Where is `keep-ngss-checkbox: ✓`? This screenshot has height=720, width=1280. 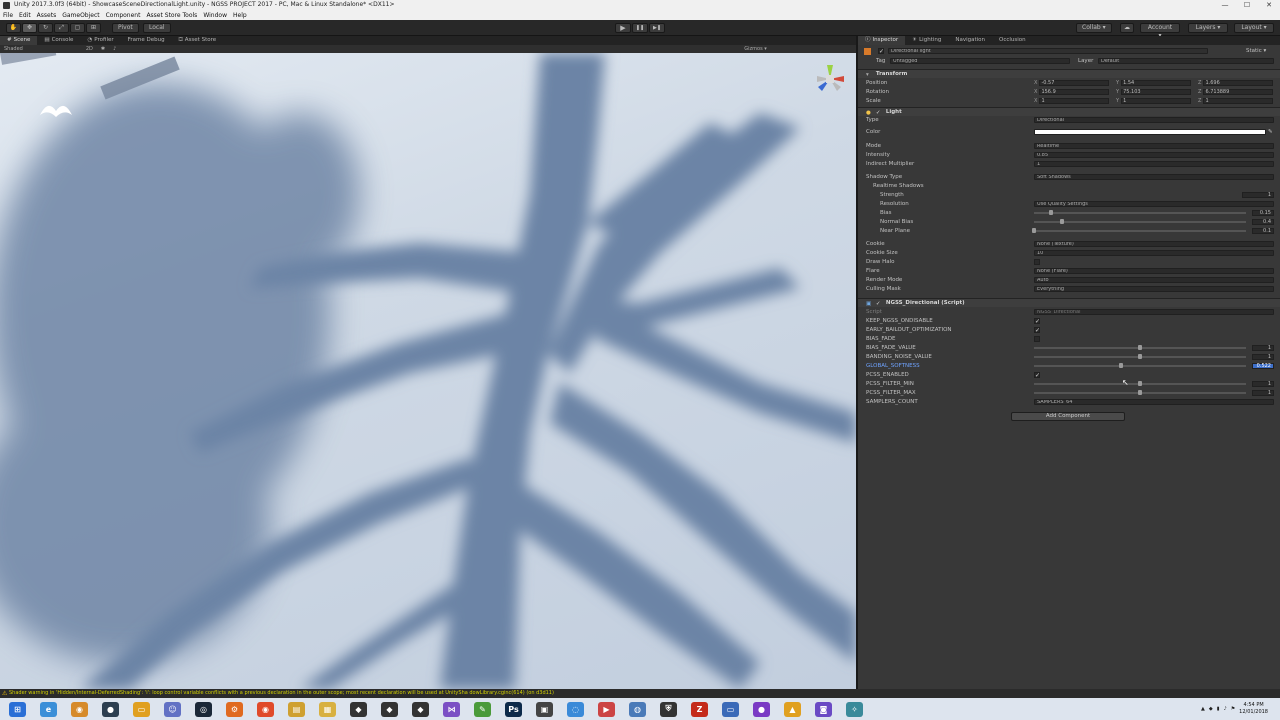 keep-ngss-checkbox: ✓ is located at coordinates (1037, 321).